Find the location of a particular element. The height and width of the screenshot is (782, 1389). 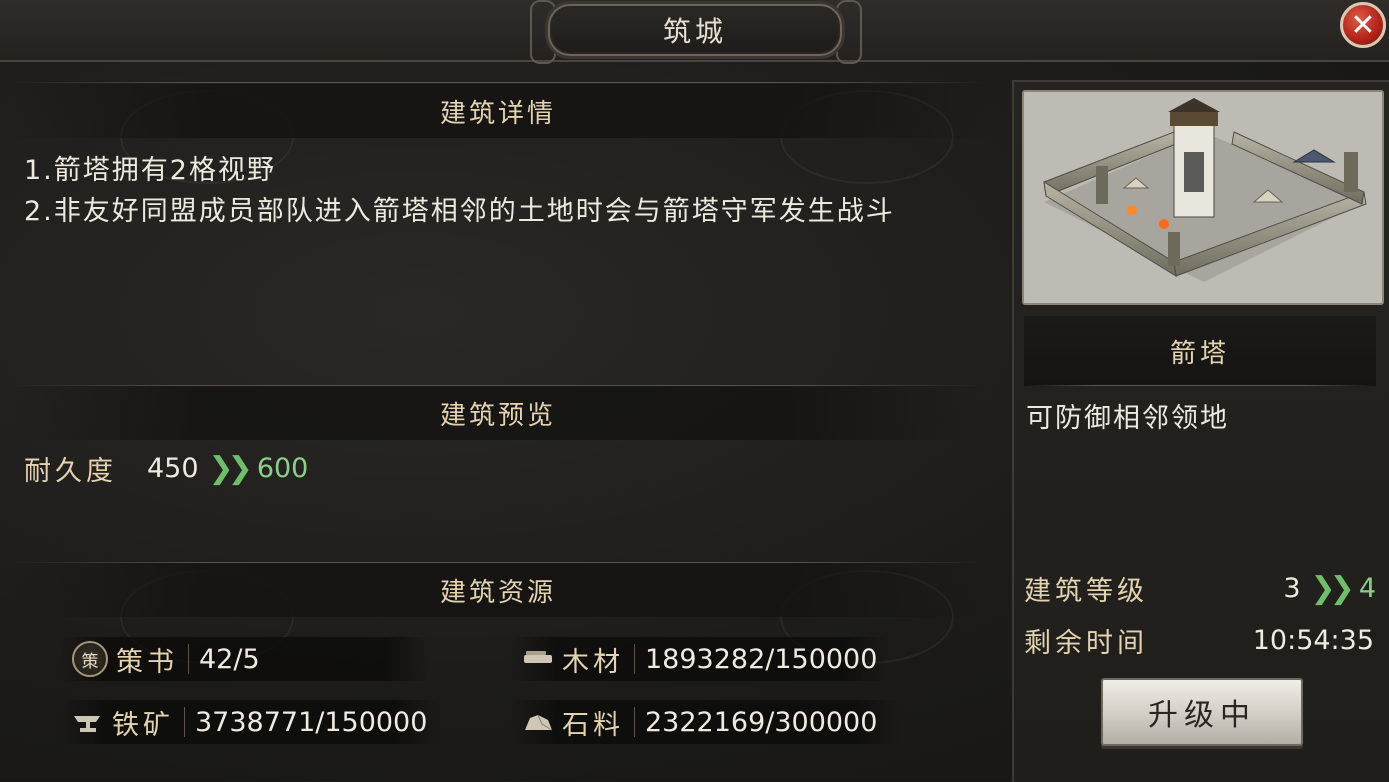

title-plate: 筑城 is located at coordinates (695, 30).